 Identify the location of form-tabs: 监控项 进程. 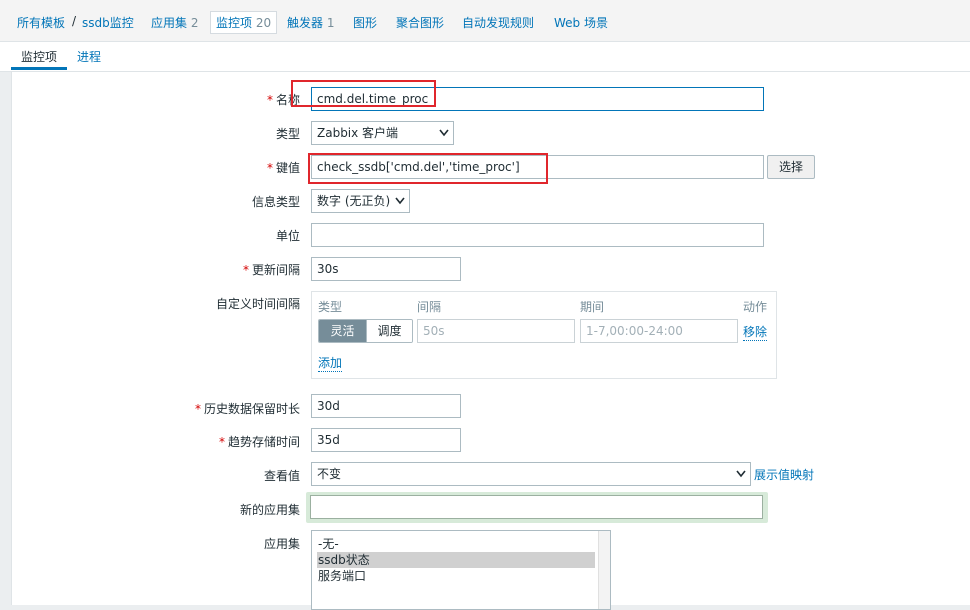
(485, 57).